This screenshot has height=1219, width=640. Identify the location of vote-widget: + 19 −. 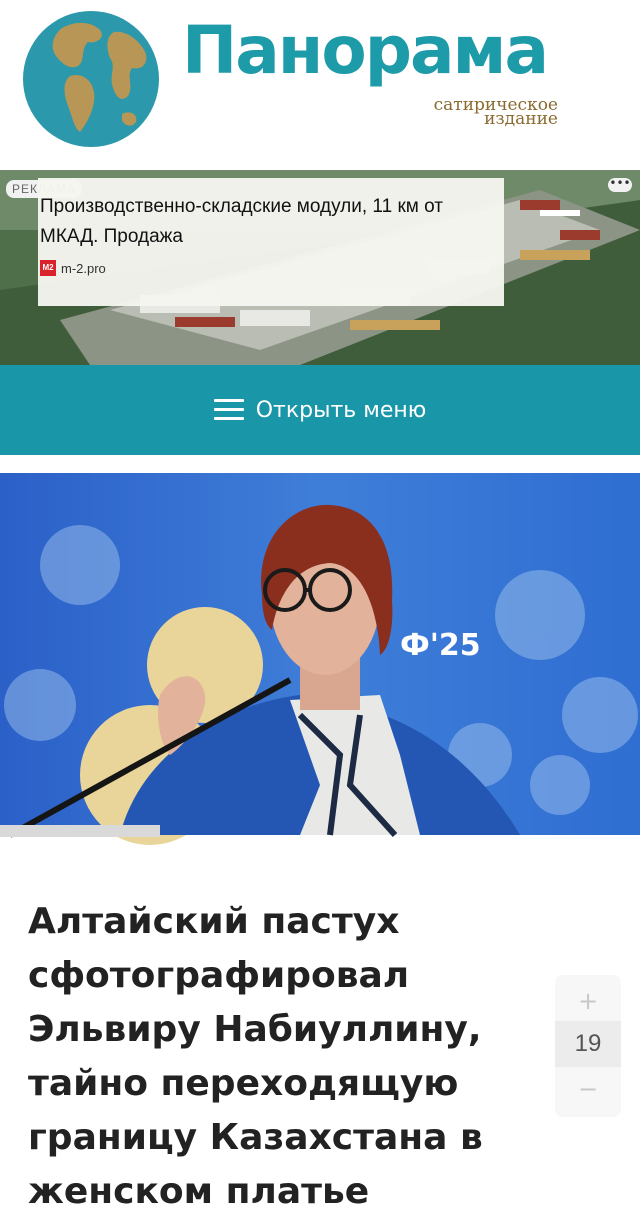
(588, 1046).